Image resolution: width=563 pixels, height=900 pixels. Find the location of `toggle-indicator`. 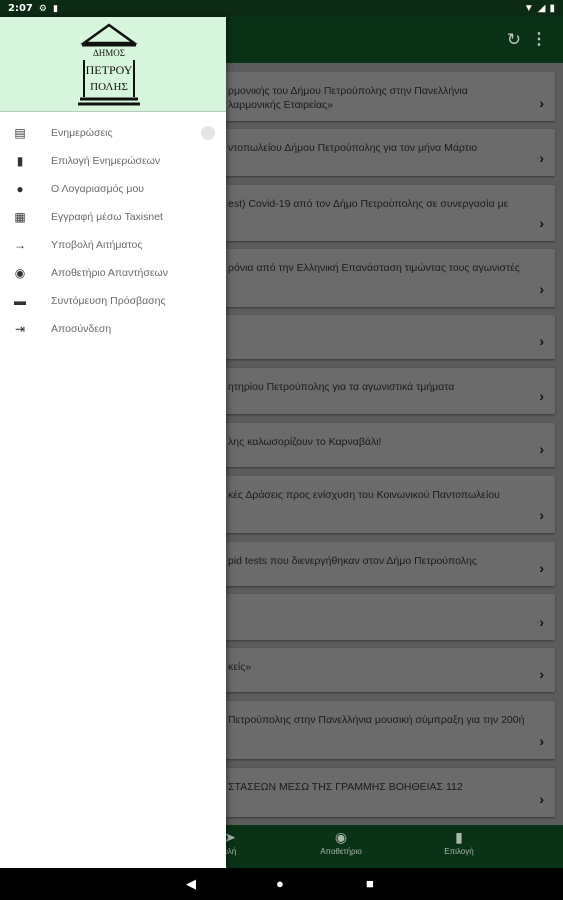

toggle-indicator is located at coordinates (208, 133).